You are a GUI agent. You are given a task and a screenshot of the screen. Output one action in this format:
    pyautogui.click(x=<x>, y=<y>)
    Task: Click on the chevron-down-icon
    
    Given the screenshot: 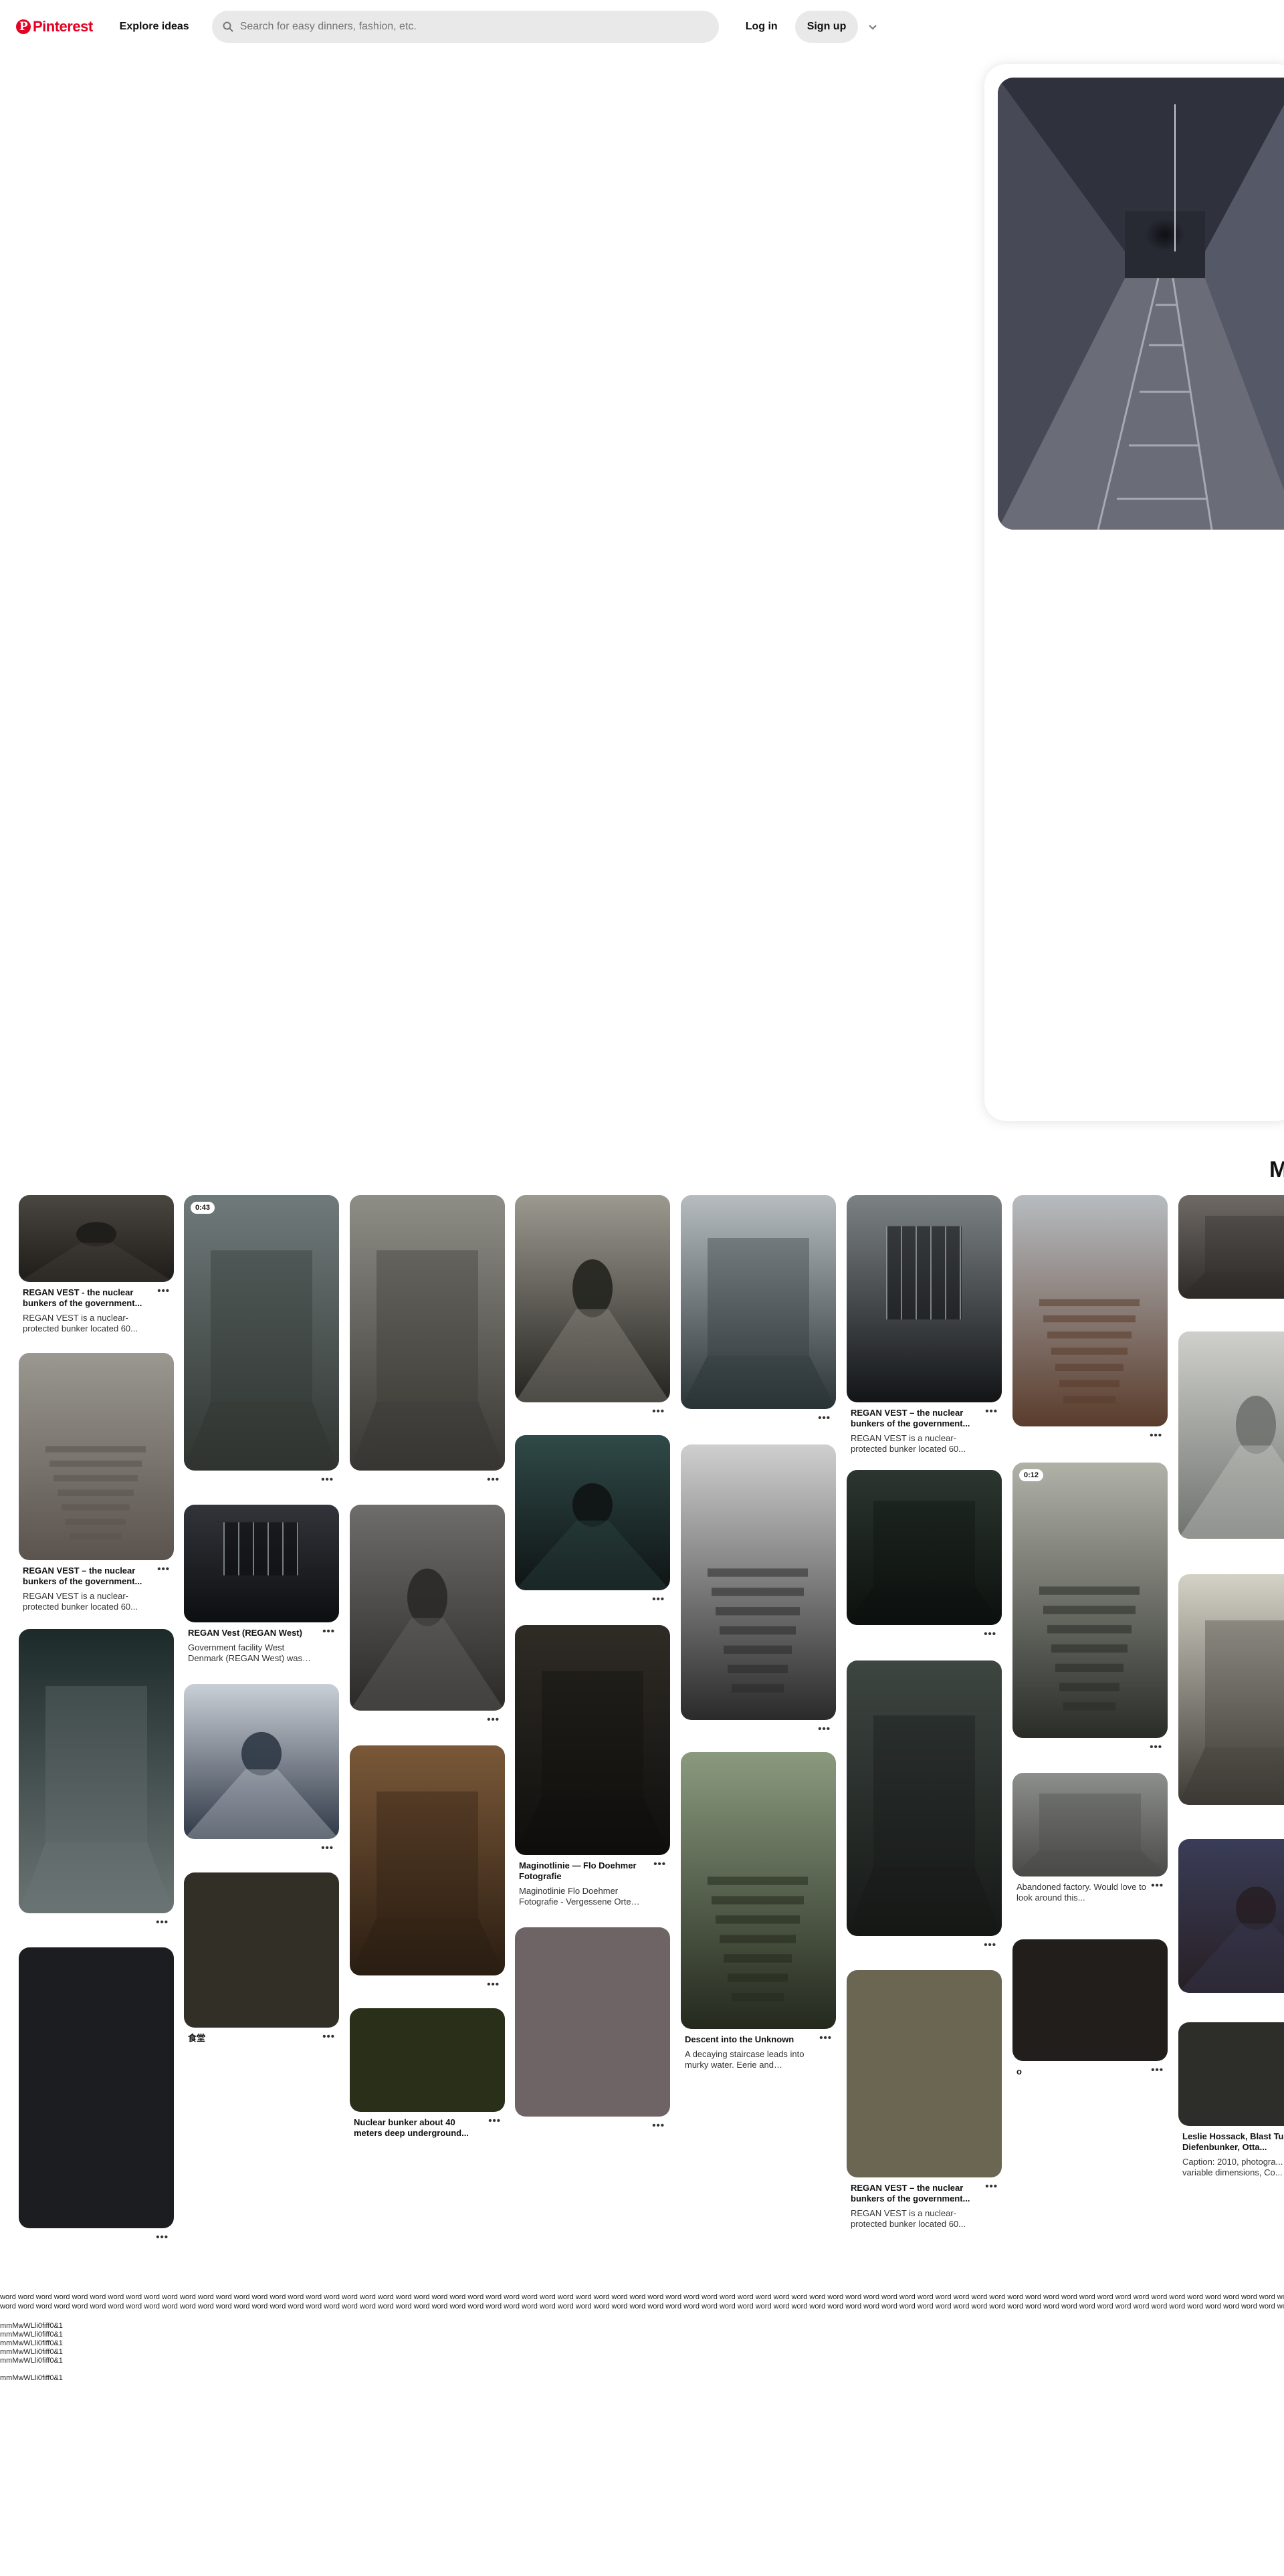 What is the action you would take?
    pyautogui.click(x=872, y=27)
    